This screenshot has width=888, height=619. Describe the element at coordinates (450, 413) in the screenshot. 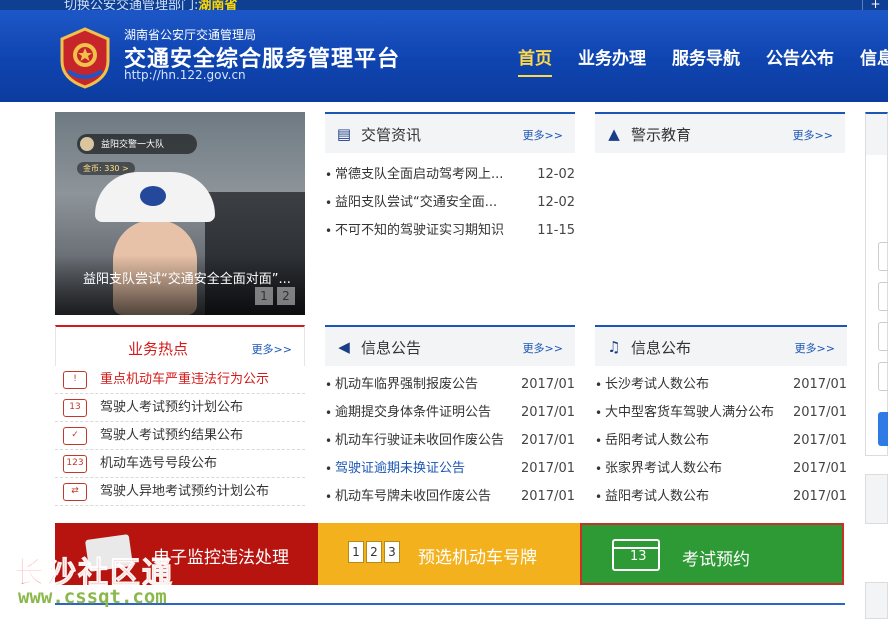

I see `list-item: 逾期提交身体条件证明公告 2017/01` at that location.